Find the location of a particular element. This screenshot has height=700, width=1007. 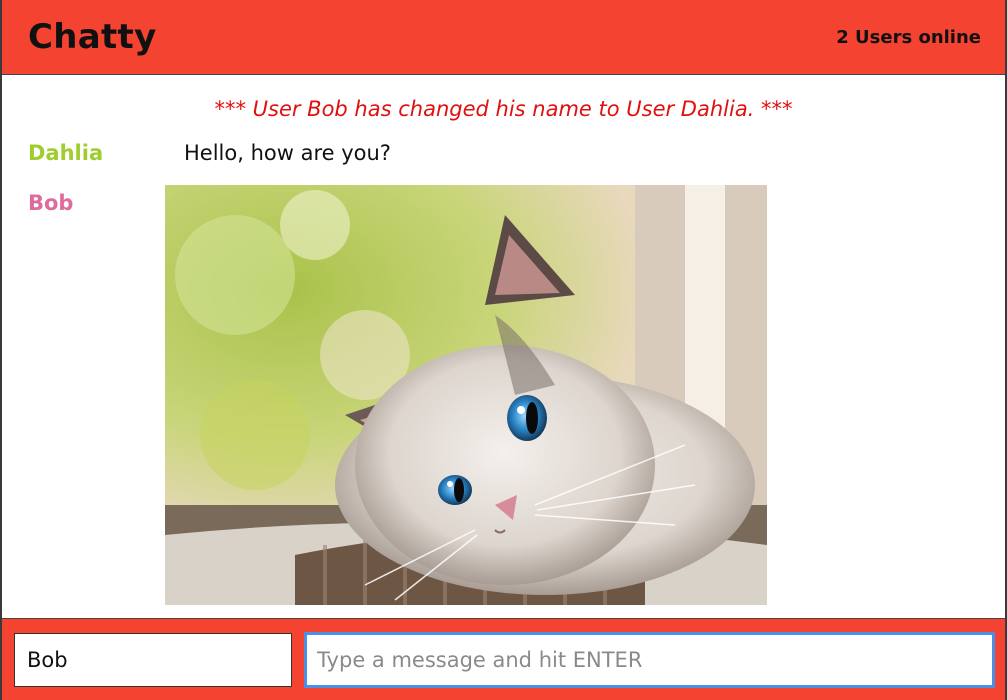

message-content: Hello, how are you? is located at coordinates (287, 153).